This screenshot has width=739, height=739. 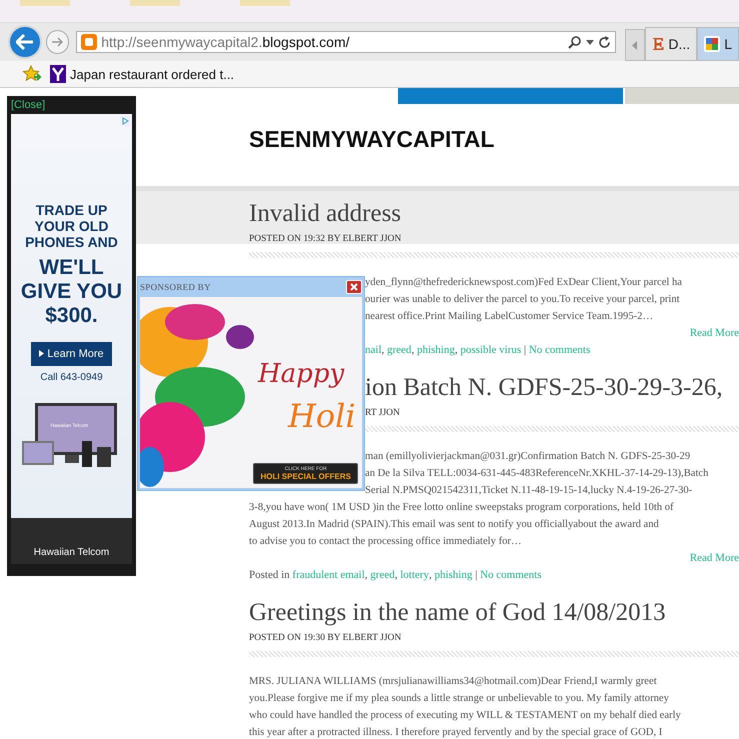 What do you see at coordinates (605, 42) in the screenshot?
I see `refresh-icon` at bounding box center [605, 42].